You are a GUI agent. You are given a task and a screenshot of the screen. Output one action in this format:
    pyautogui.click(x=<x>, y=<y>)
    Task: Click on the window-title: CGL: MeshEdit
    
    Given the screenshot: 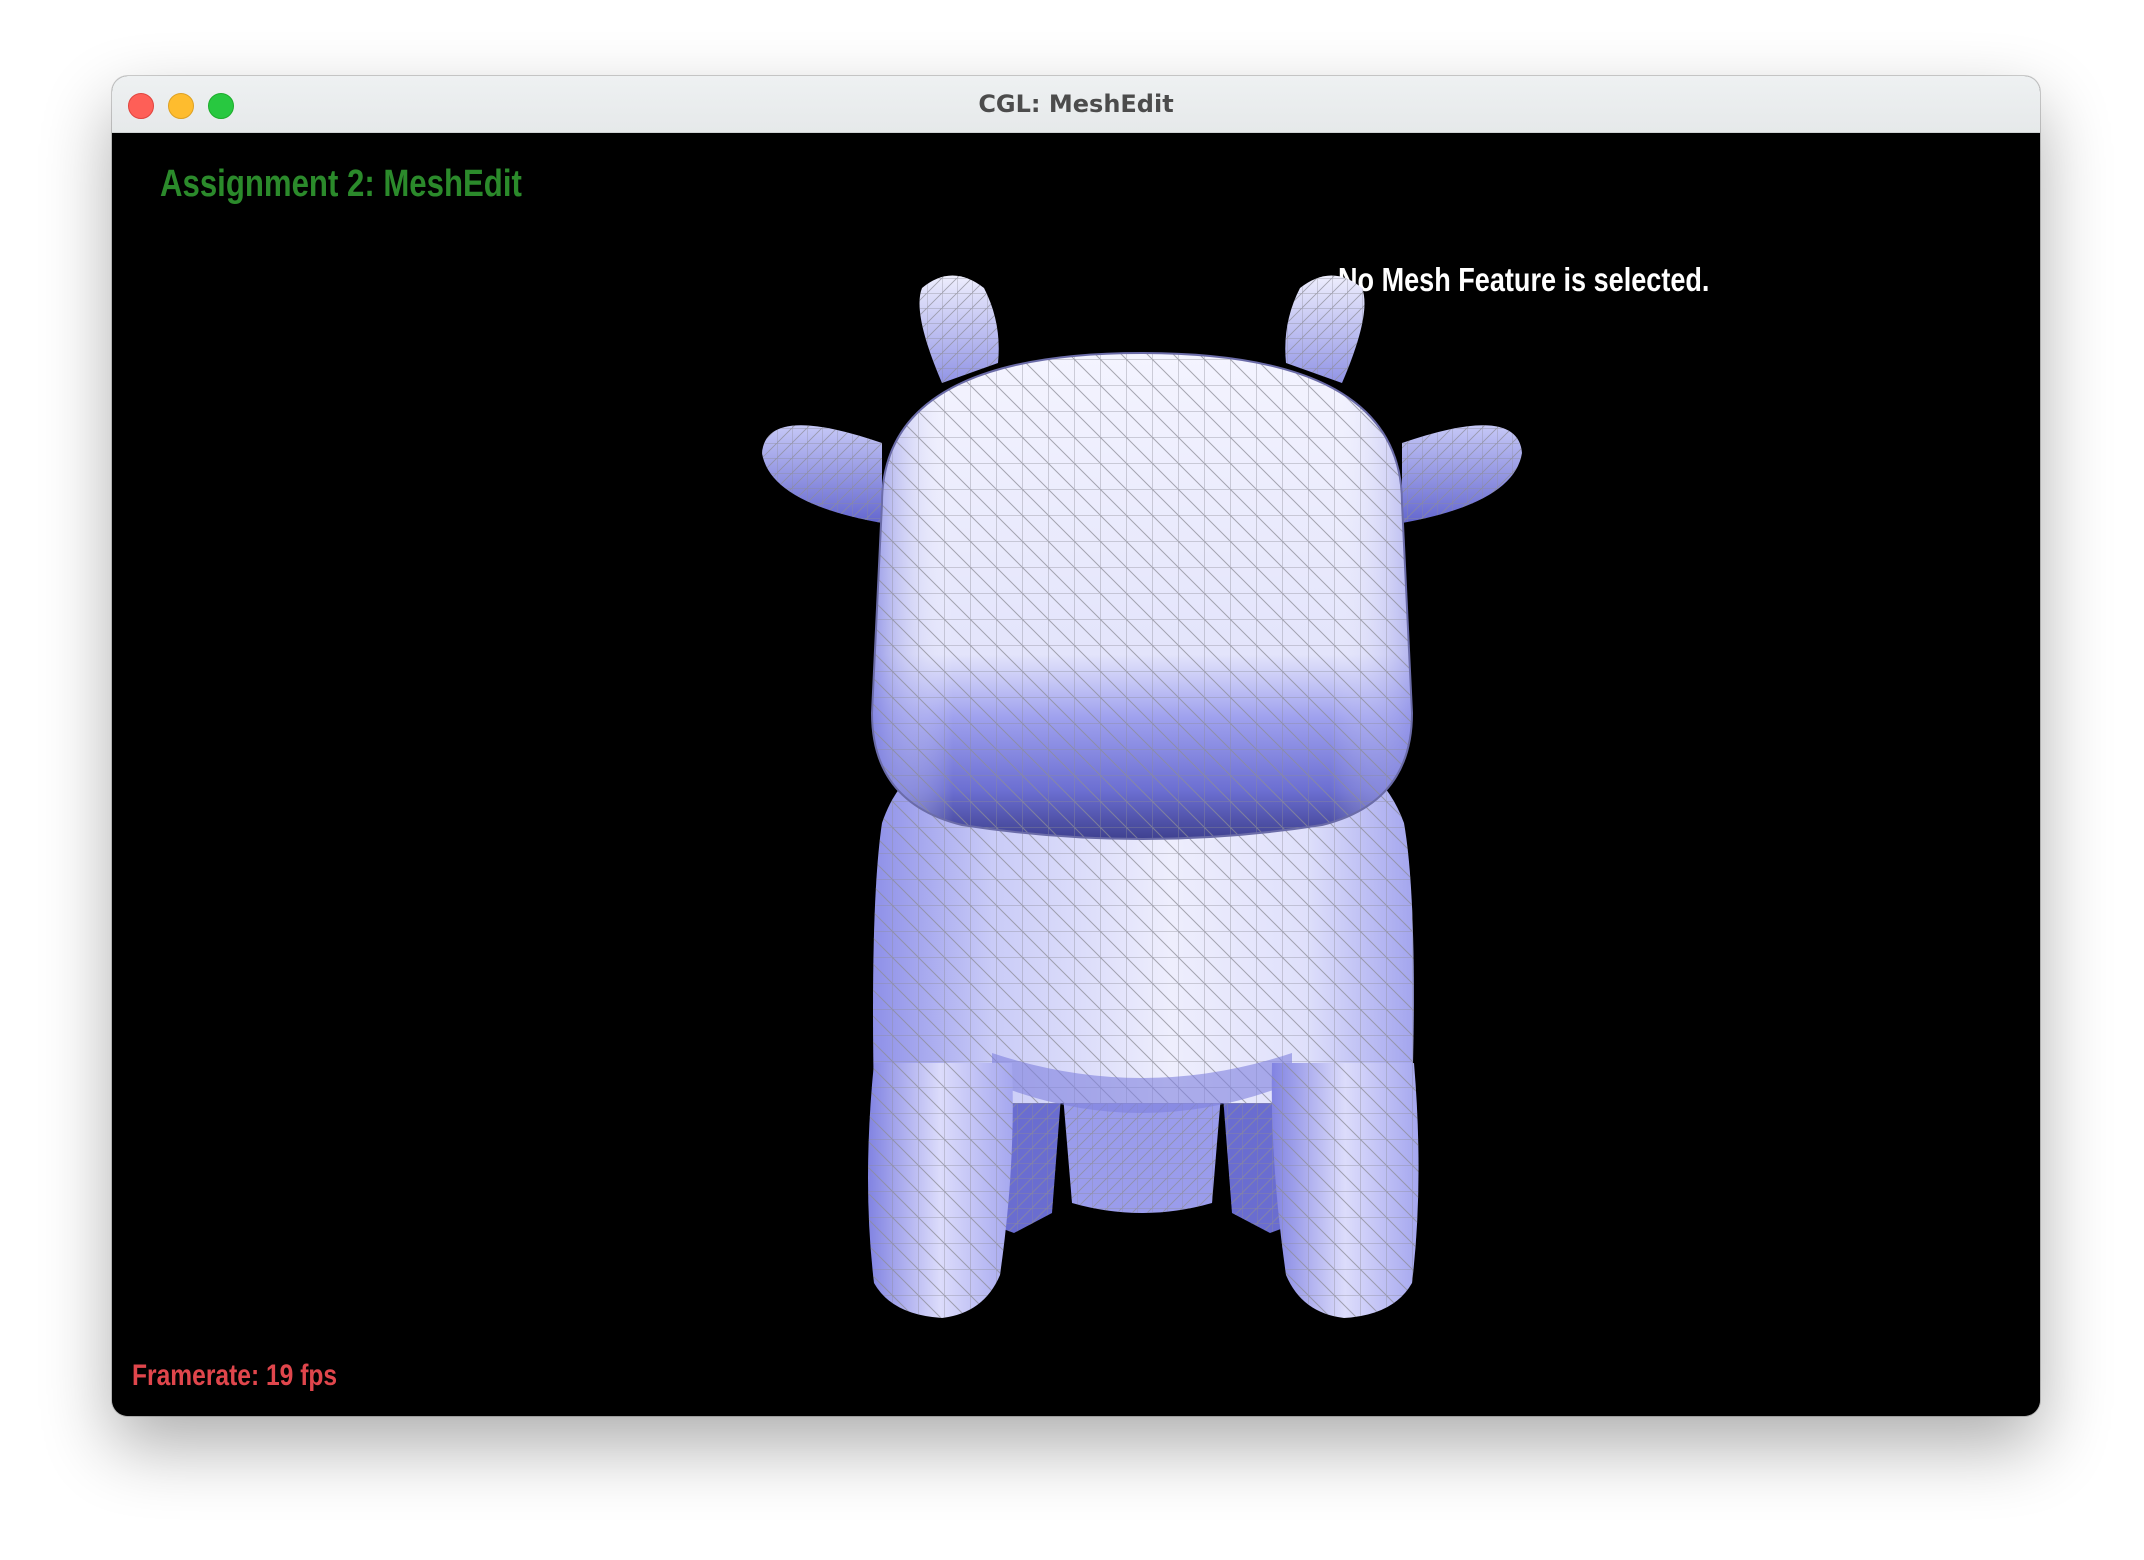 What is the action you would take?
    pyautogui.click(x=1076, y=104)
    